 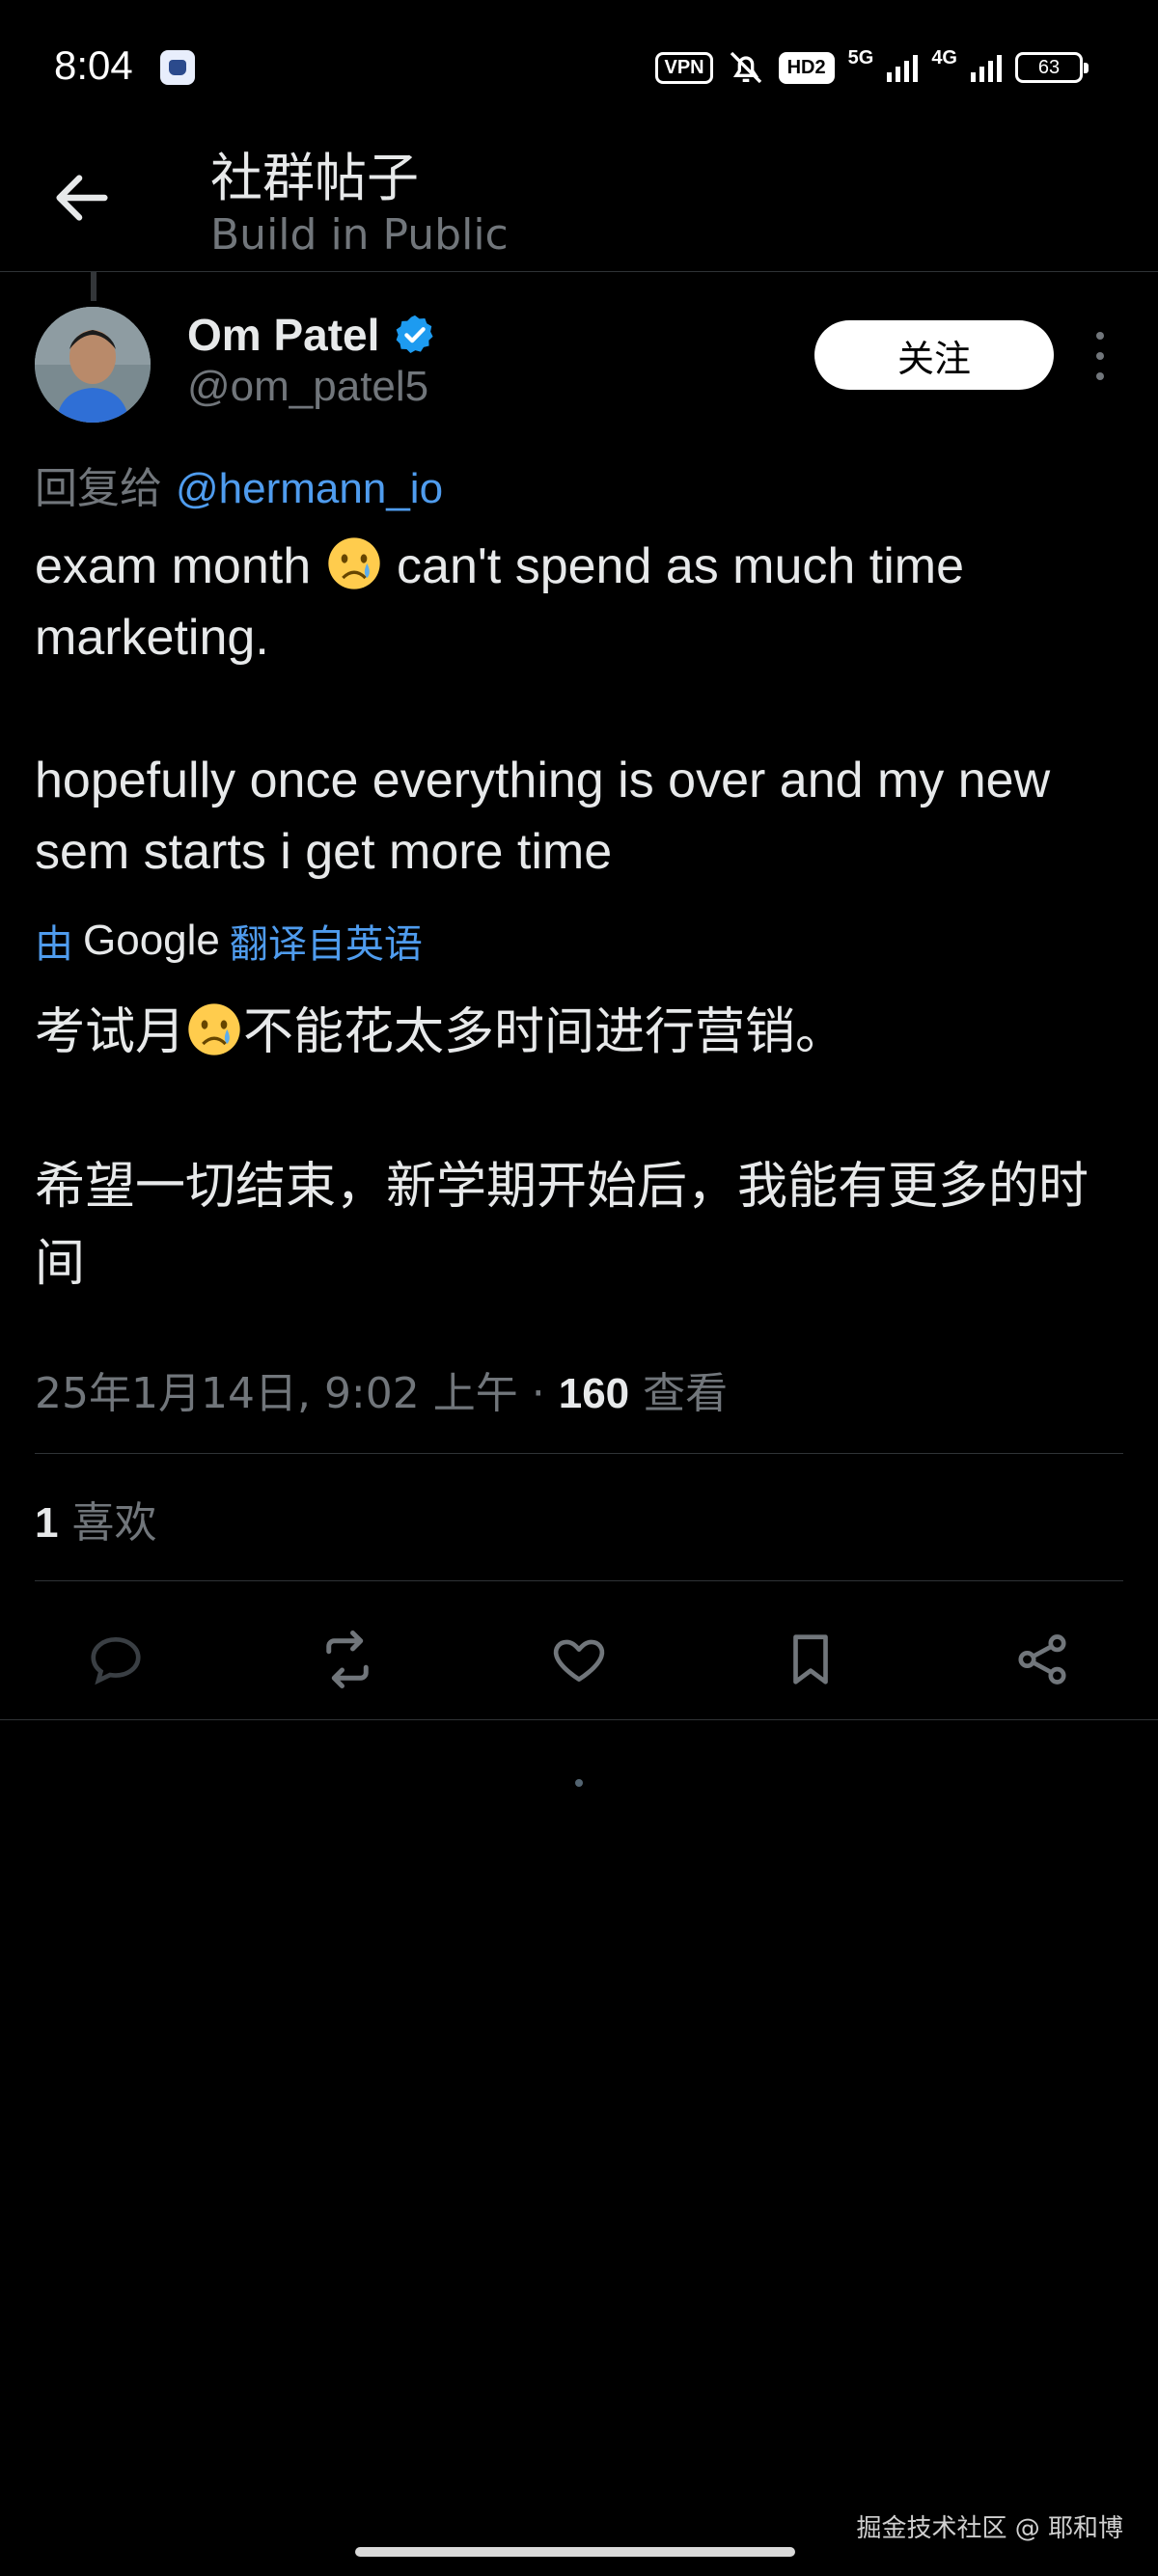 What do you see at coordinates (107, 1523) in the screenshot?
I see `likes-label: 喜欢` at bounding box center [107, 1523].